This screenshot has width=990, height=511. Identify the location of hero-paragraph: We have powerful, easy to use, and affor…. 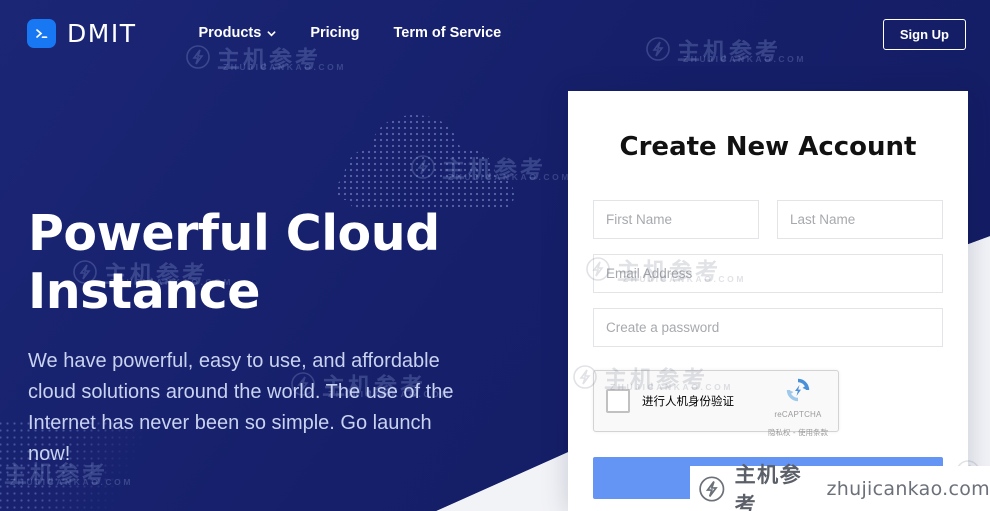
(241, 407).